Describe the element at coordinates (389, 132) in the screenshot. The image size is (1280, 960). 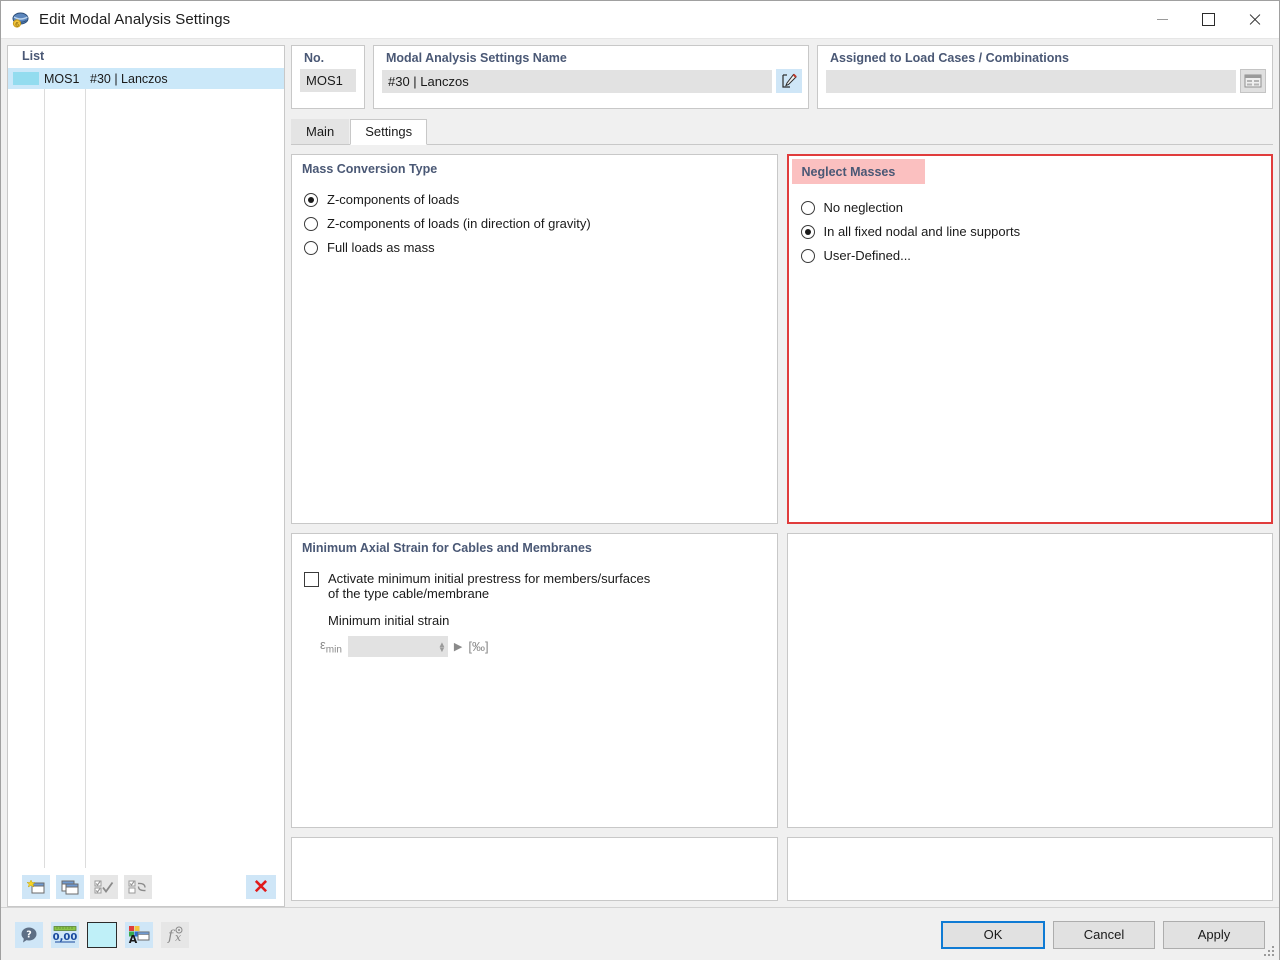
I see `tab-settings: Settings` at that location.